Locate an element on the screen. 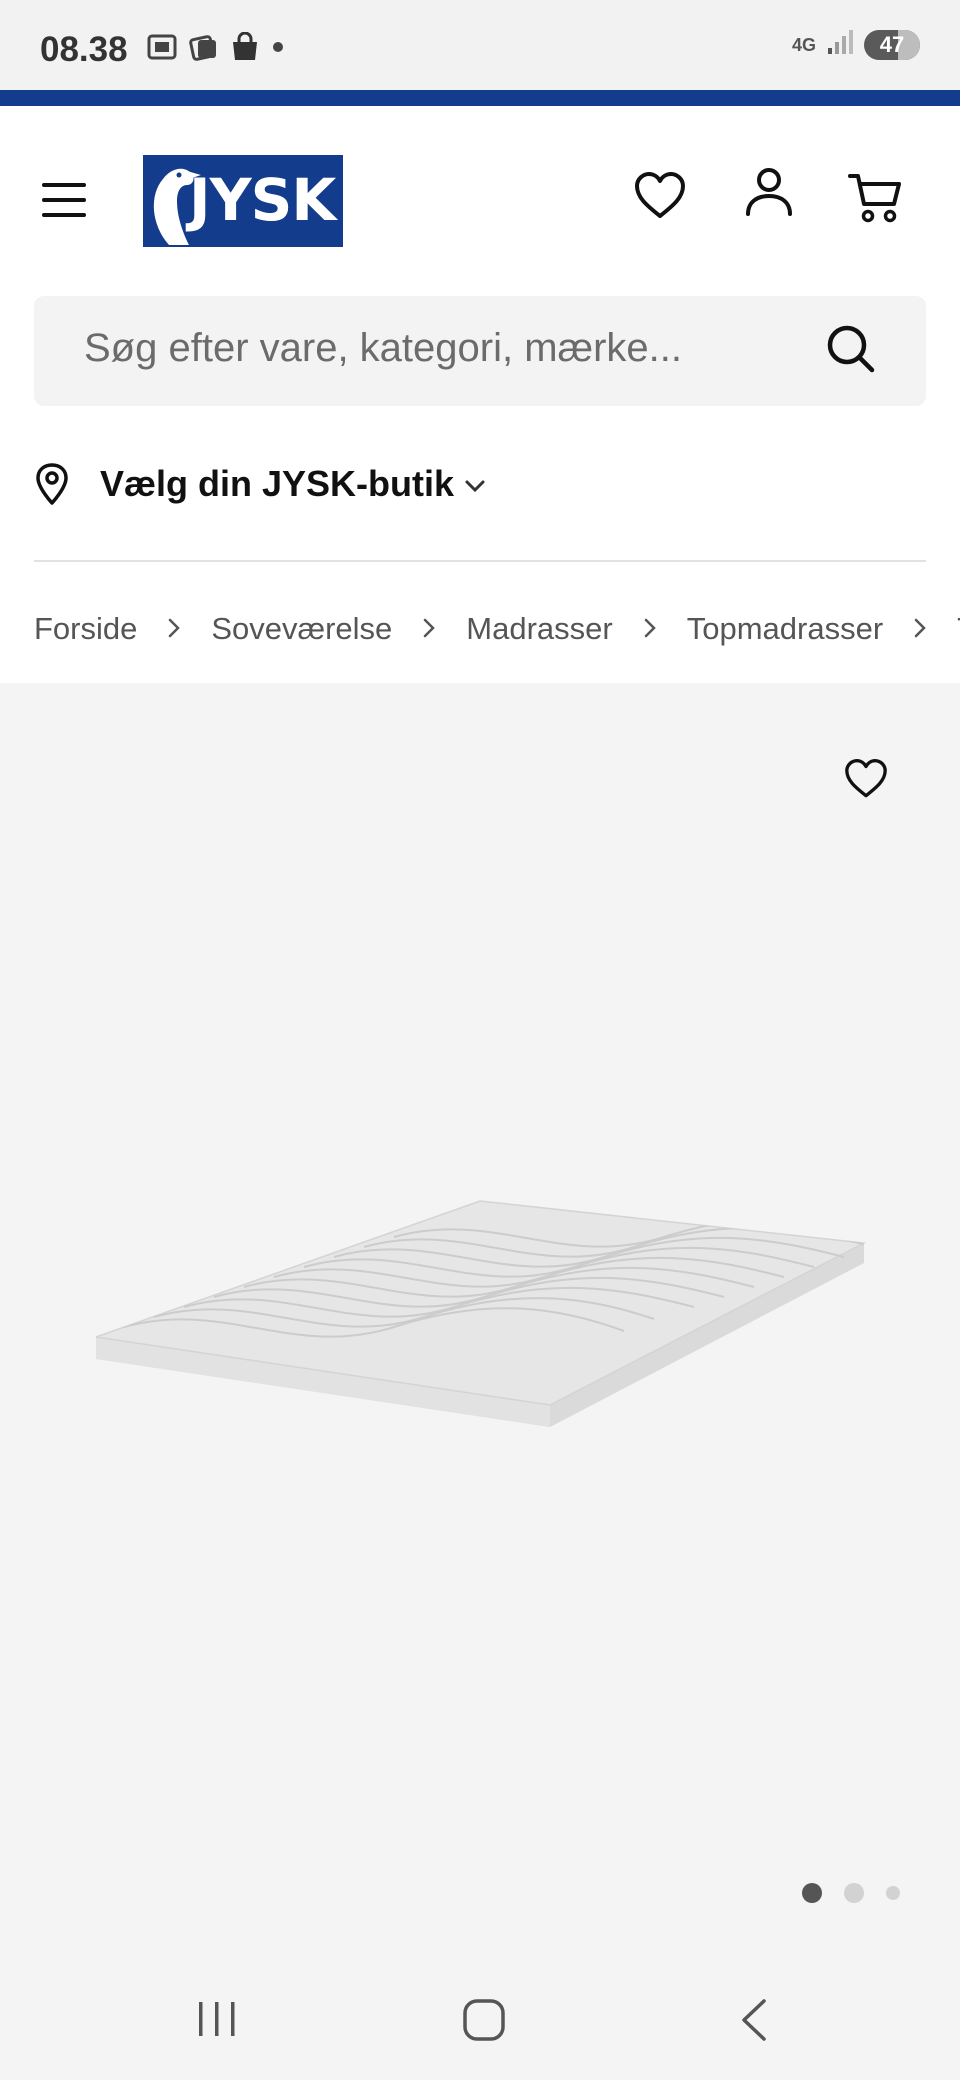 This screenshot has width=960, height=2080. recent-apps-icon is located at coordinates (217, 2019).